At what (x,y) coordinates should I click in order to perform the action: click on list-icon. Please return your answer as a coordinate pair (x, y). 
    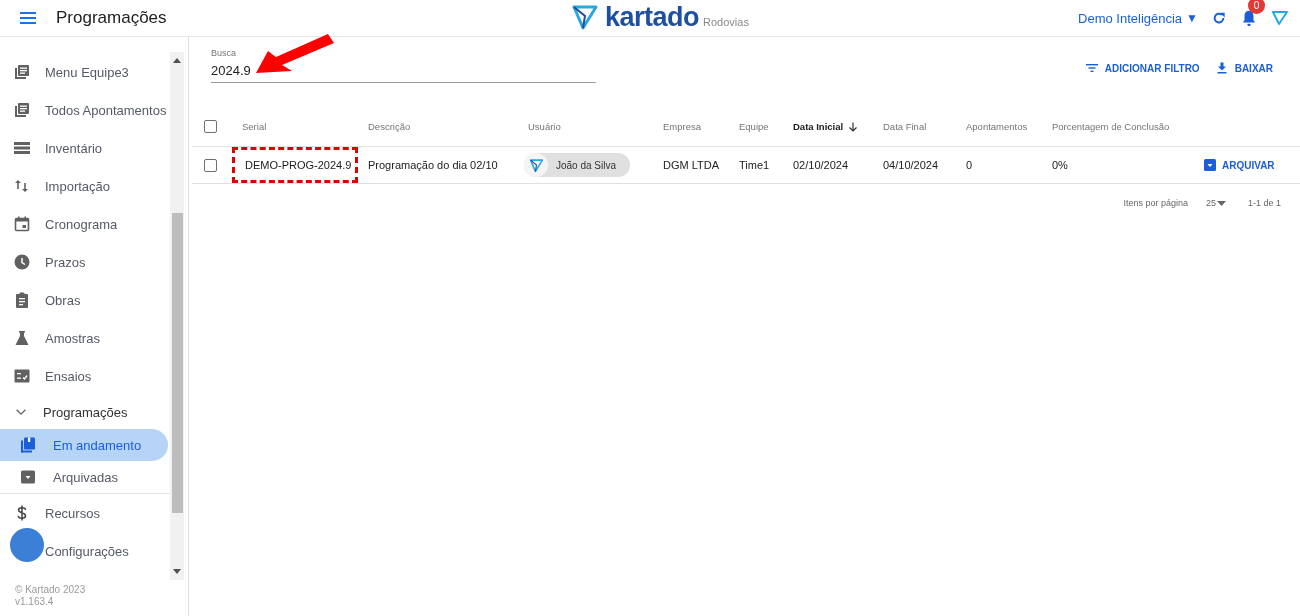
    Looking at the image, I should click on (22, 148).